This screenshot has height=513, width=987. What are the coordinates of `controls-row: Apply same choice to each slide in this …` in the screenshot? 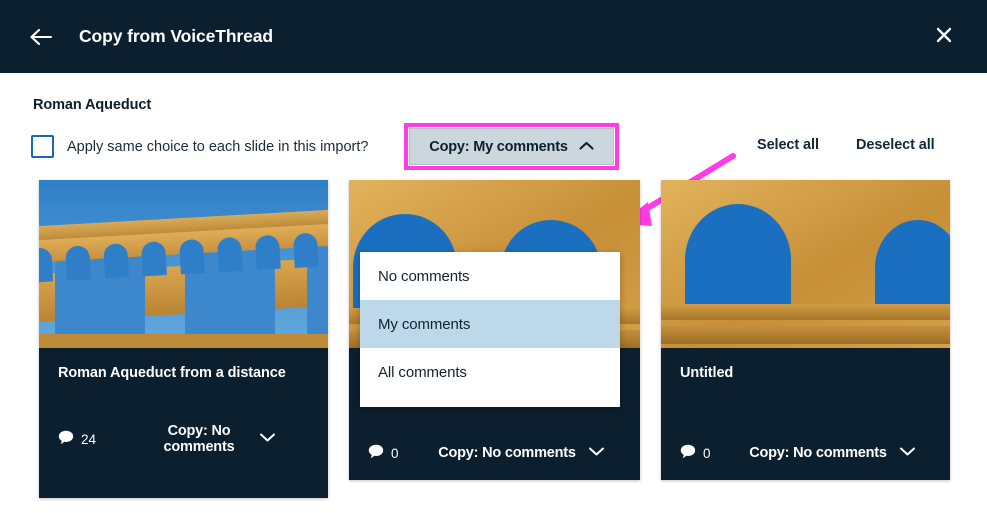 It's located at (493, 150).